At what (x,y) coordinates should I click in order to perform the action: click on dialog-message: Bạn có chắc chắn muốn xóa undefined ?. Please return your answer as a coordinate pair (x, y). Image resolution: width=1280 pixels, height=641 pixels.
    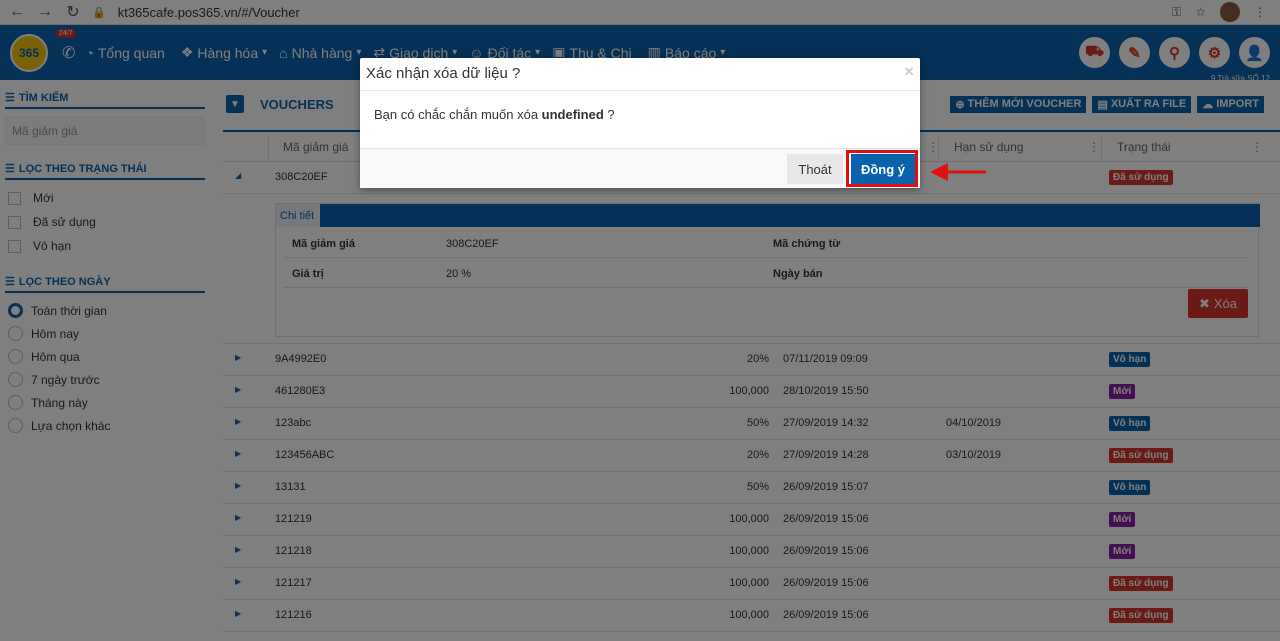
    Looking at the image, I should click on (494, 114).